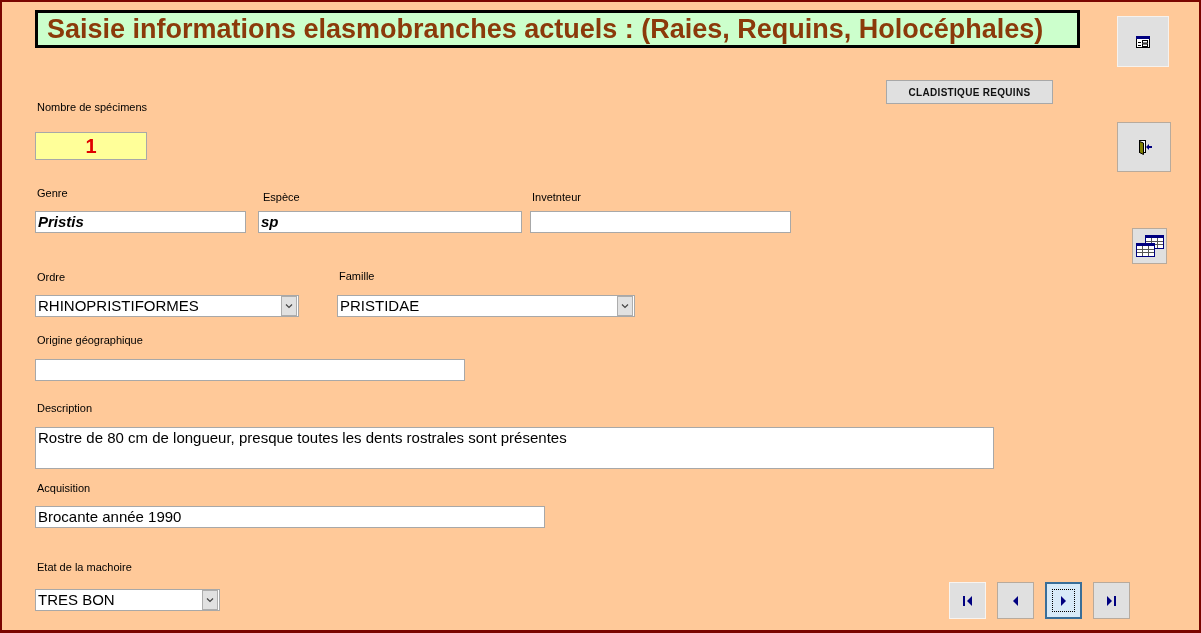 This screenshot has height=633, width=1201. Describe the element at coordinates (64, 488) in the screenshot. I see `field-label: Acquisition` at that location.